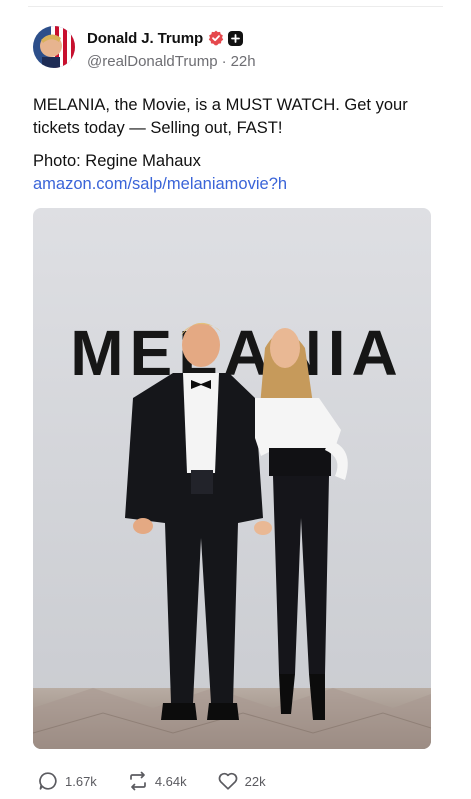 This screenshot has width=471, height=799. What do you see at coordinates (81, 781) in the screenshot?
I see `reply-count: 1.67k` at bounding box center [81, 781].